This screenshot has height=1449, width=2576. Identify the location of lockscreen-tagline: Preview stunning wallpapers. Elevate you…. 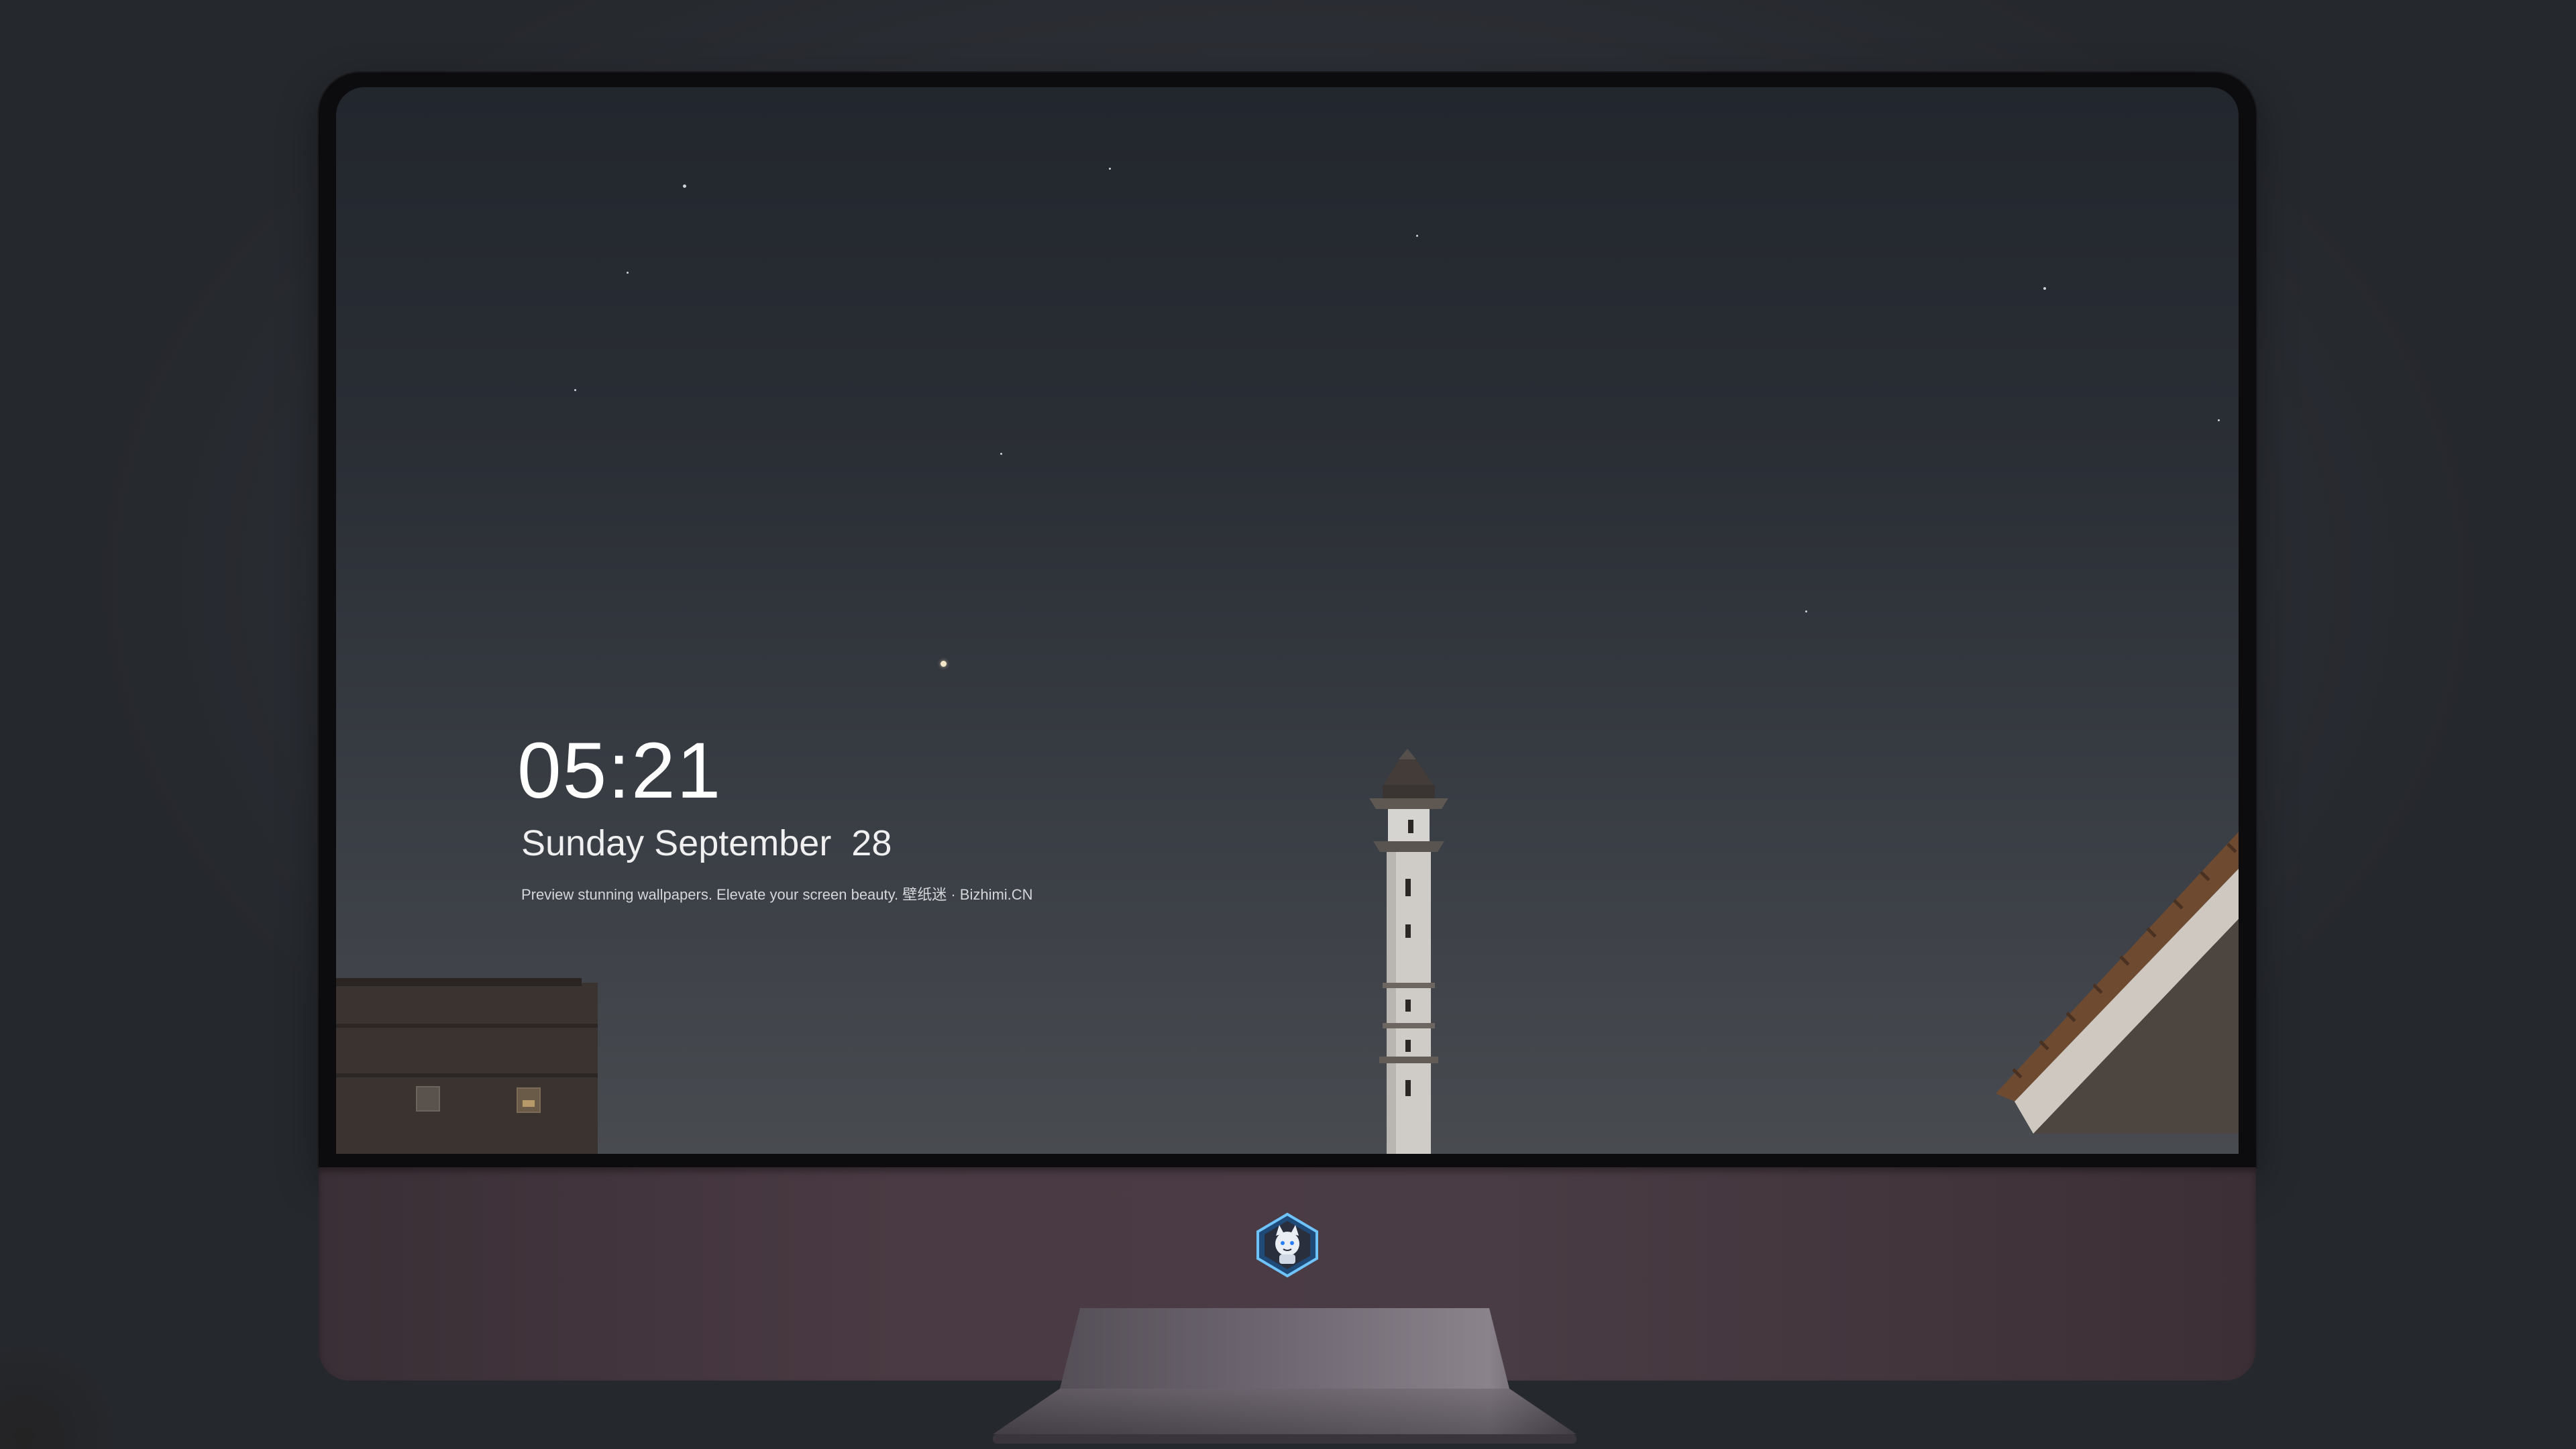
(777, 894).